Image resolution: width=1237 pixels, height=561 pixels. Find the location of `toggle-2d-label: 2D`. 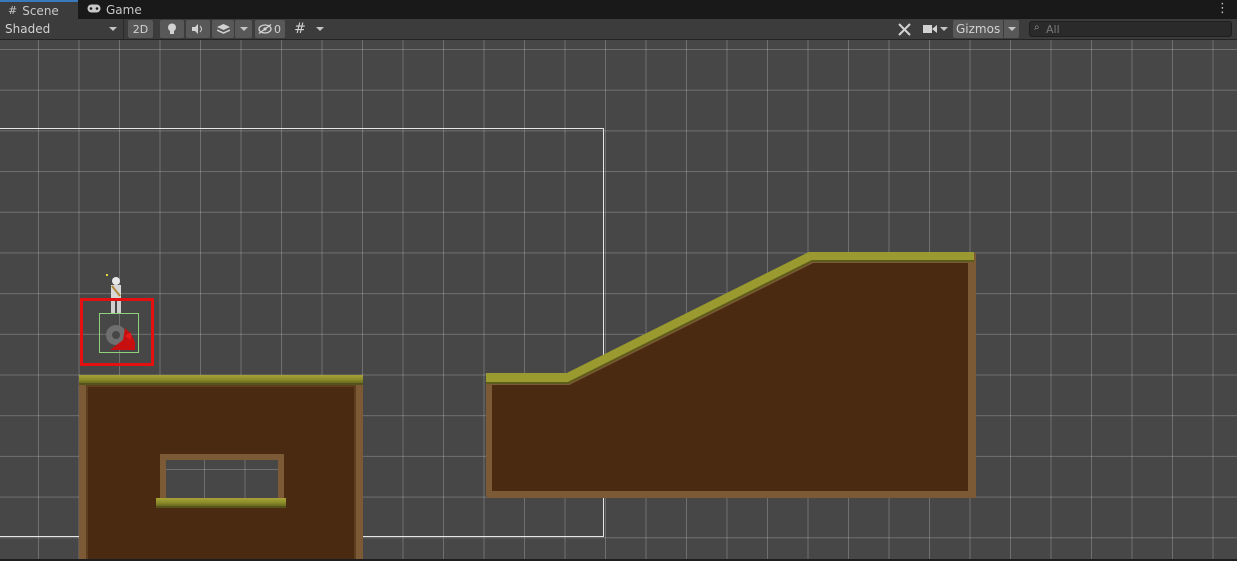

toggle-2d-label: 2D is located at coordinates (140, 29).